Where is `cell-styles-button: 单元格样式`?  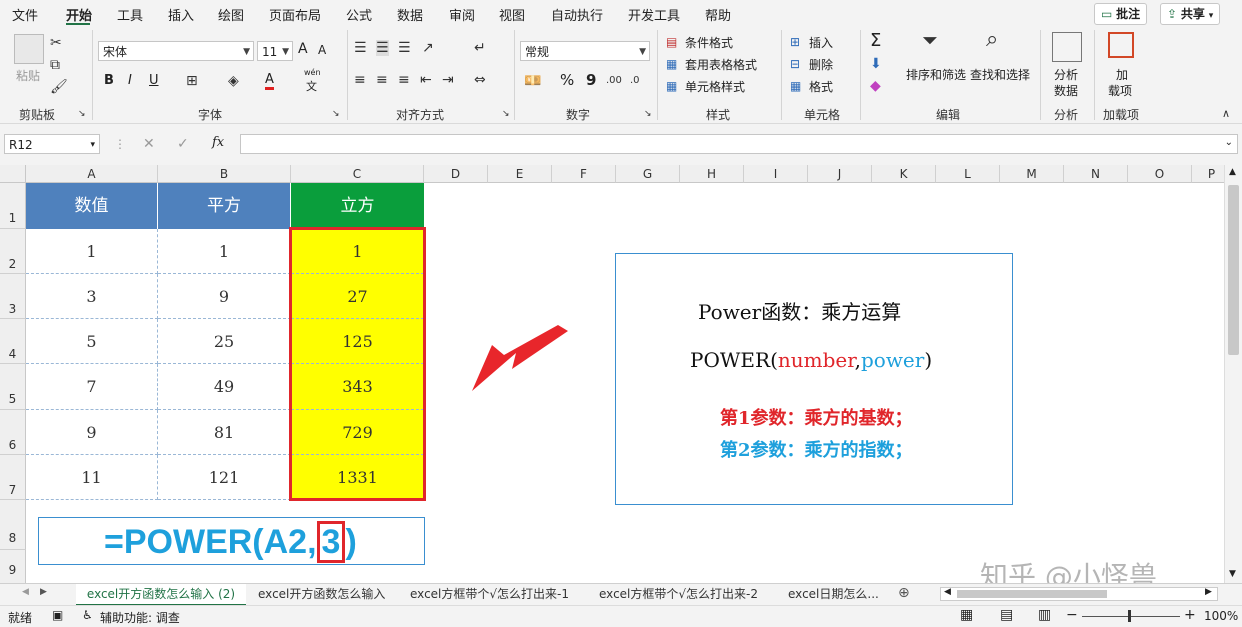
cell-styles-button: 单元格样式 is located at coordinates (715, 86).